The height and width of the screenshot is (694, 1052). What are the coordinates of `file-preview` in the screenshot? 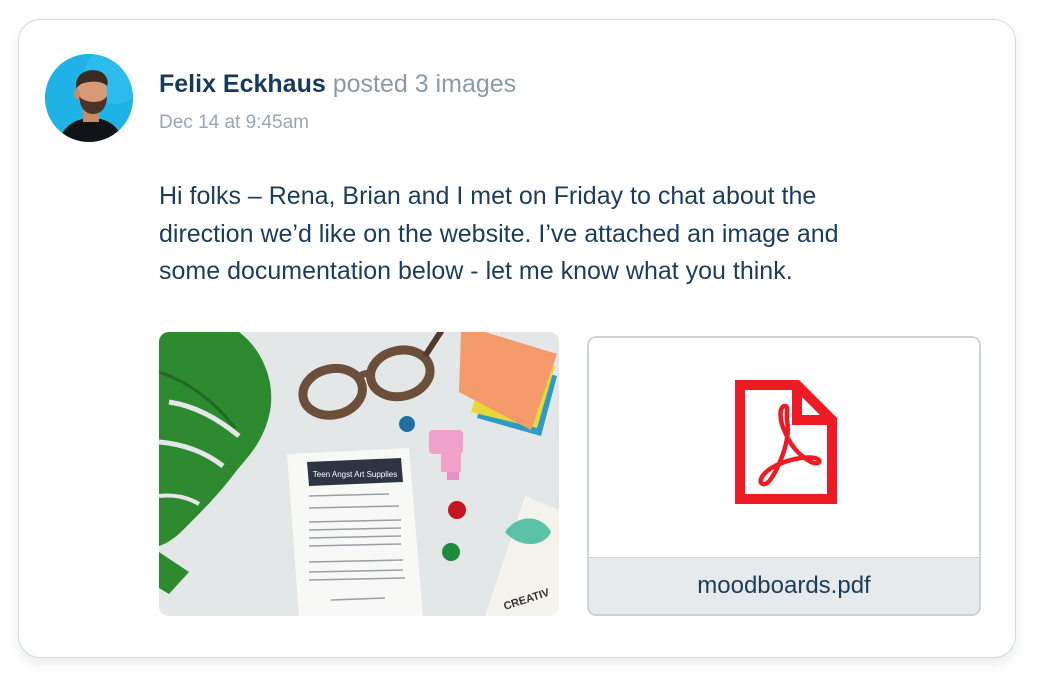 It's located at (784, 447).